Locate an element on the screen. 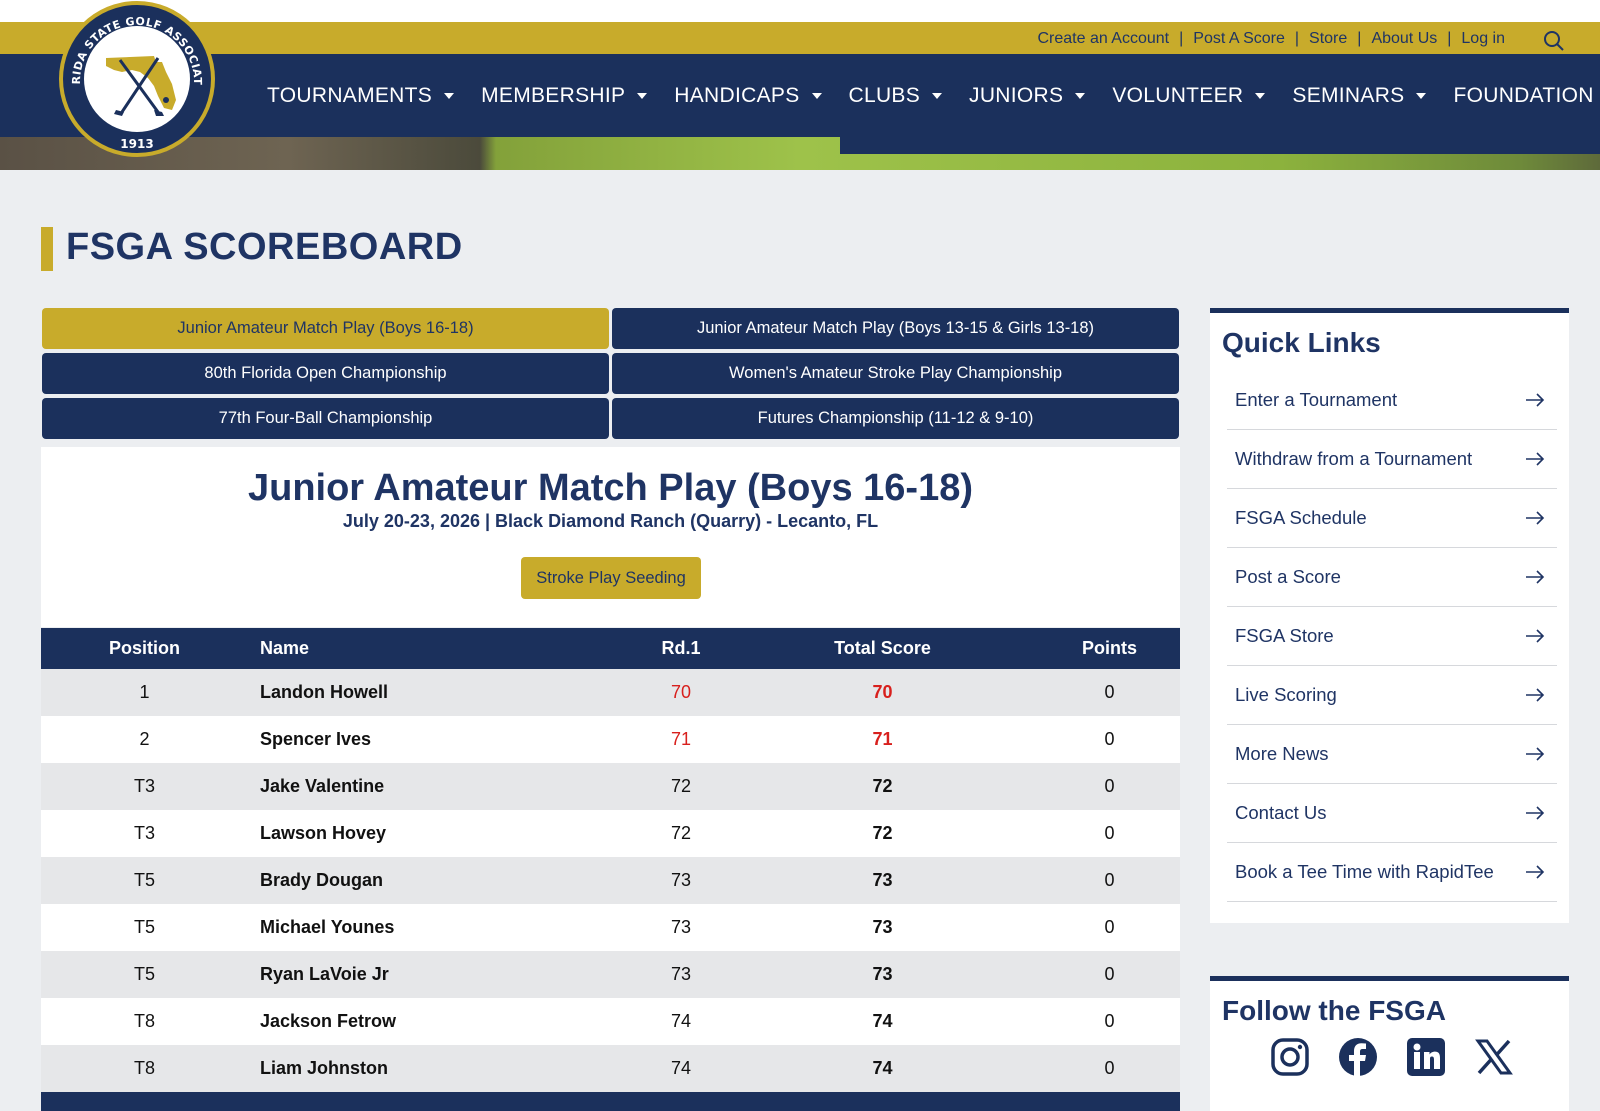 Image resolution: width=1600 pixels, height=1111 pixels. title-accent-bar is located at coordinates (47, 249).